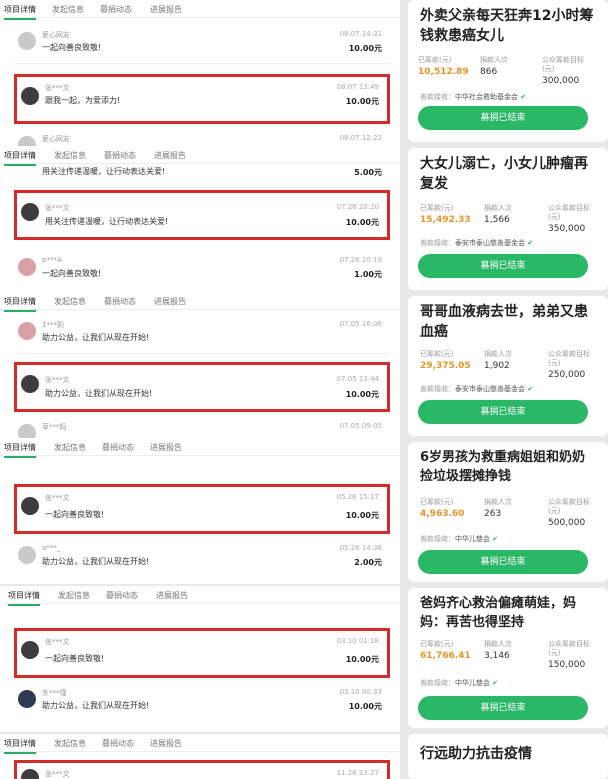 This screenshot has height=779, width=608. Describe the element at coordinates (360, 692) in the screenshot. I see `donation-time: 03.10 00:33` at that location.